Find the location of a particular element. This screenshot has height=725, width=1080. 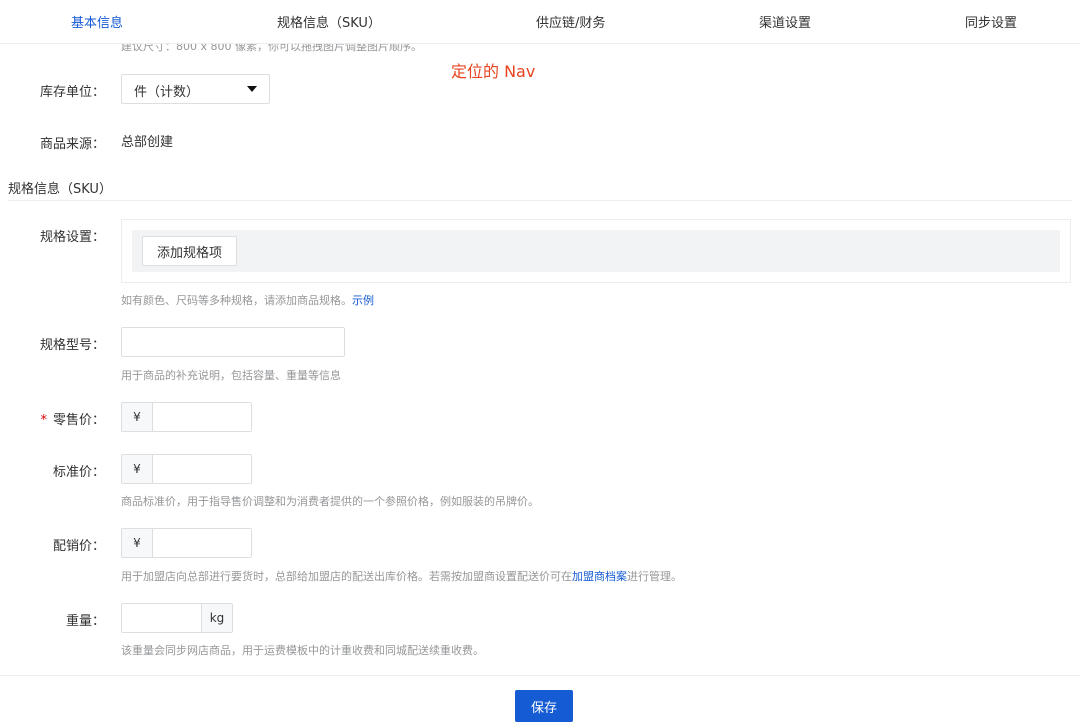

required-mark: * is located at coordinates (43, 420).